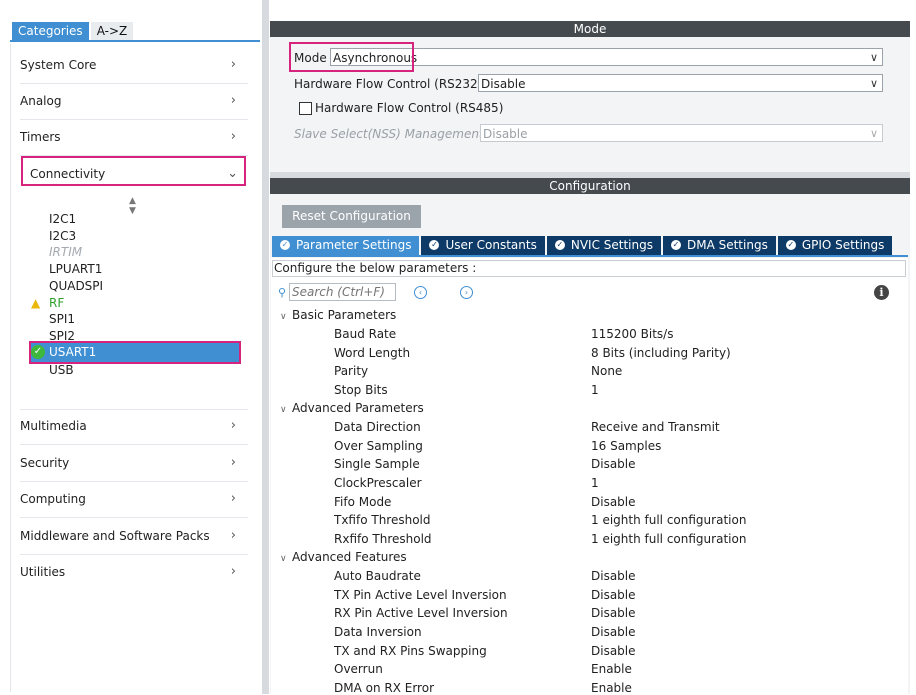 The width and height of the screenshot is (916, 695). I want to click on hfc-rs485-checkbox, so click(305, 108).